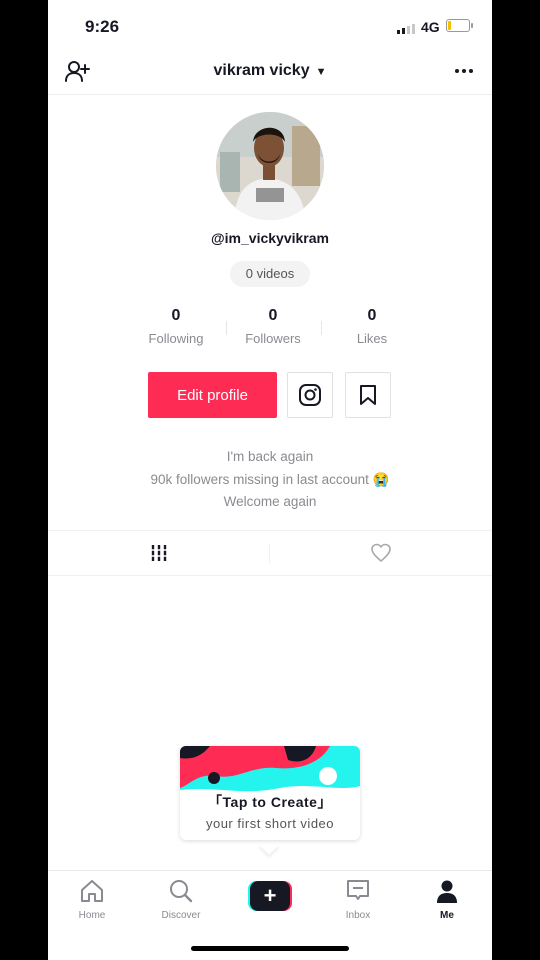  What do you see at coordinates (358, 915) in the screenshot?
I see `nav-label: Inbox` at bounding box center [358, 915].